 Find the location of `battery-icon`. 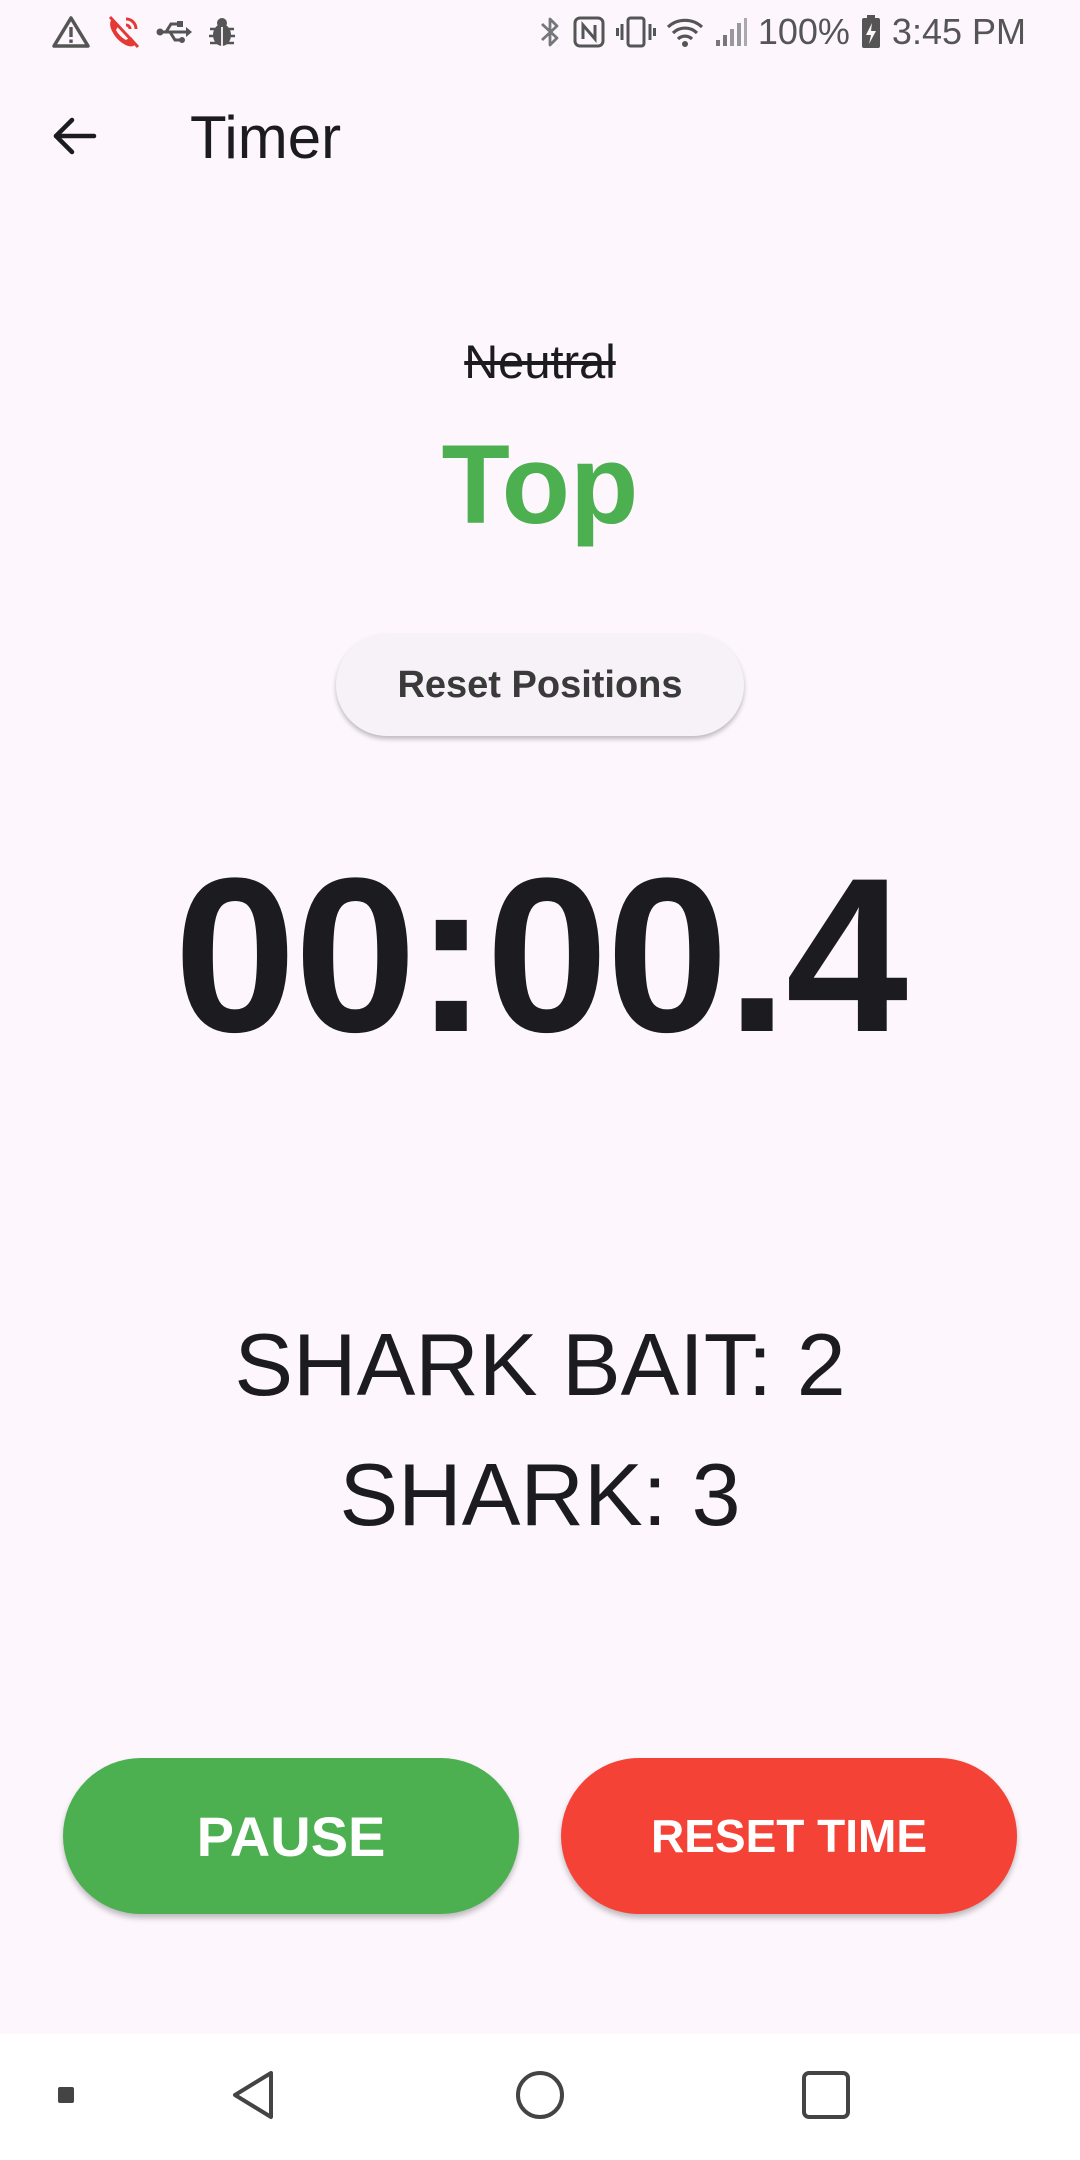

battery-icon is located at coordinates (871, 32).